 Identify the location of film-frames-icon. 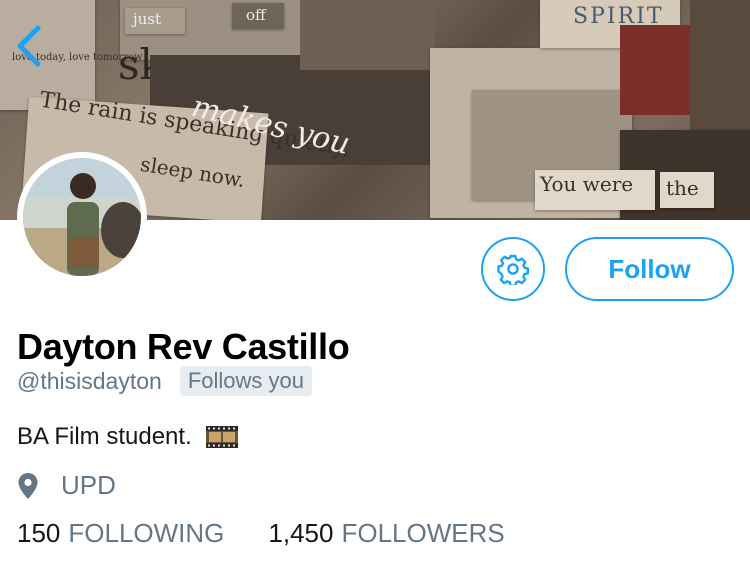
(221, 437).